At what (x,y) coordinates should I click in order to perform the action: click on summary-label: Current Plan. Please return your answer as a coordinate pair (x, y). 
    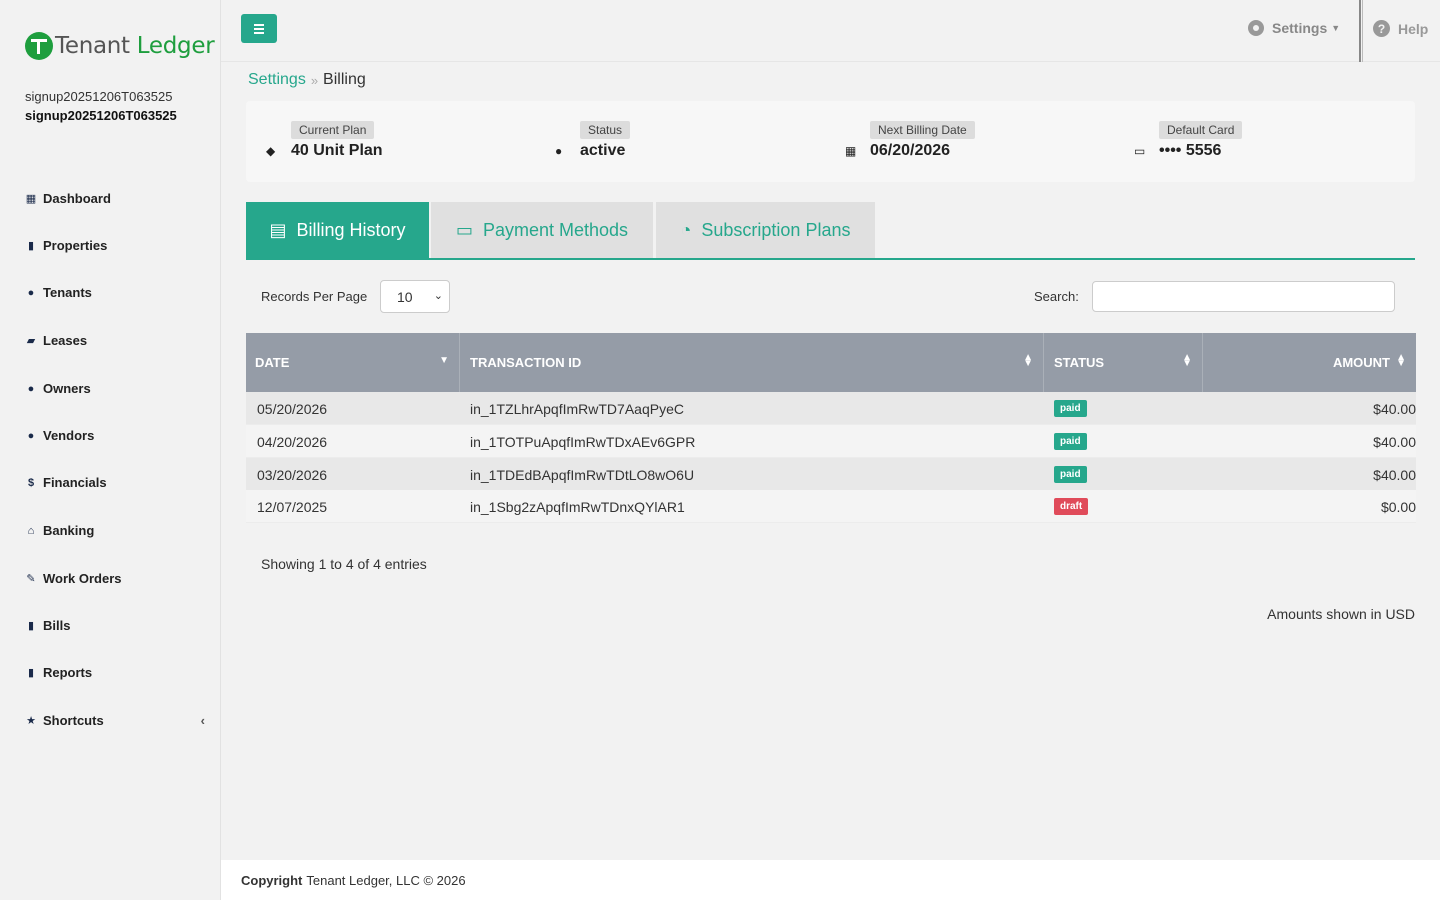
    Looking at the image, I should click on (333, 130).